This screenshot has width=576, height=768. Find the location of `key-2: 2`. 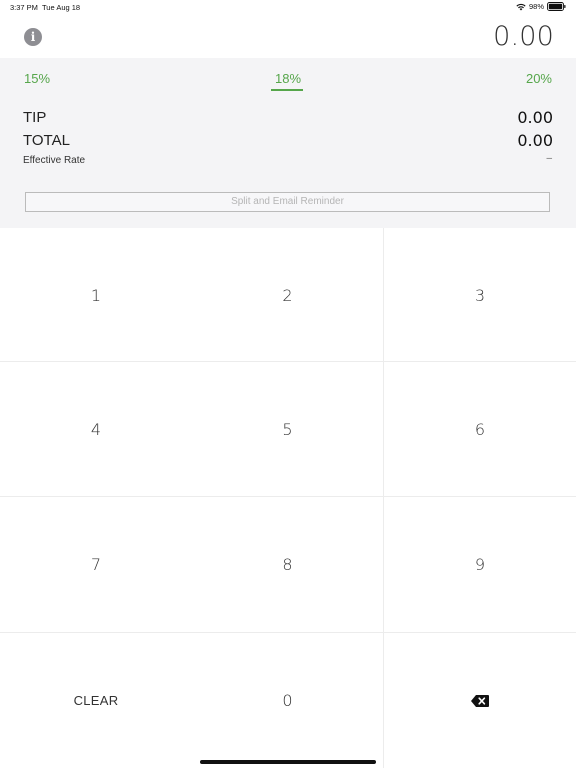

key-2: 2 is located at coordinates (287, 295).